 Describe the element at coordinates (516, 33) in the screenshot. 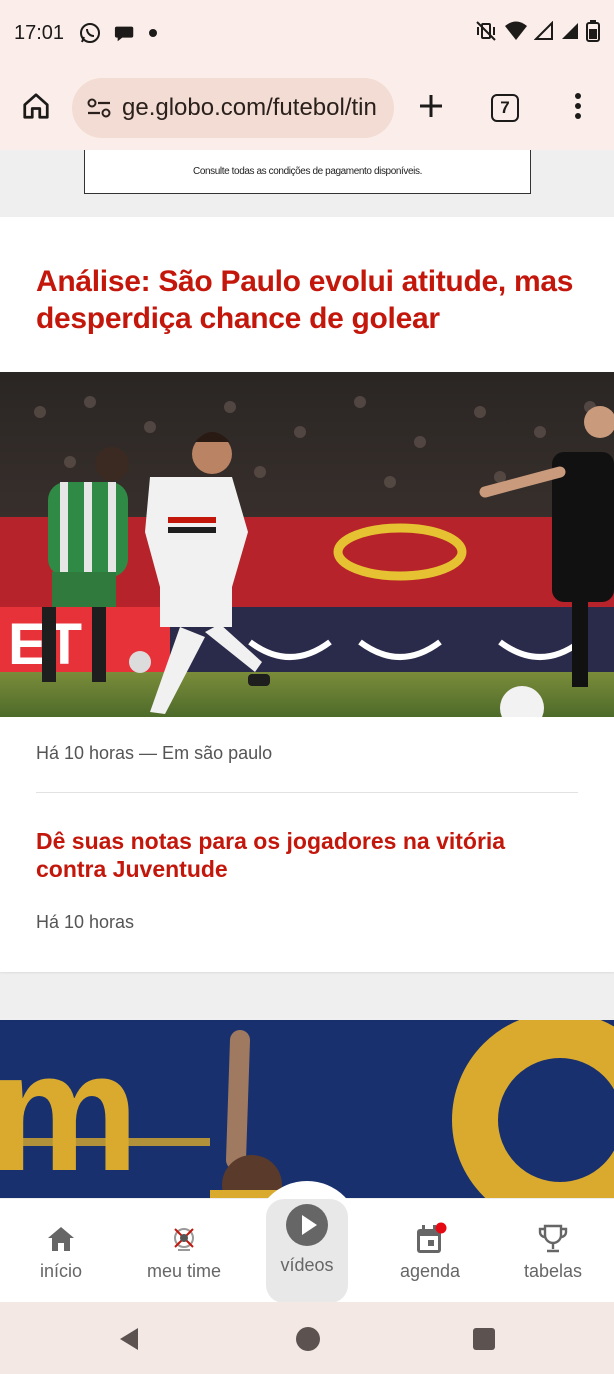

I see `wifi-icon` at that location.